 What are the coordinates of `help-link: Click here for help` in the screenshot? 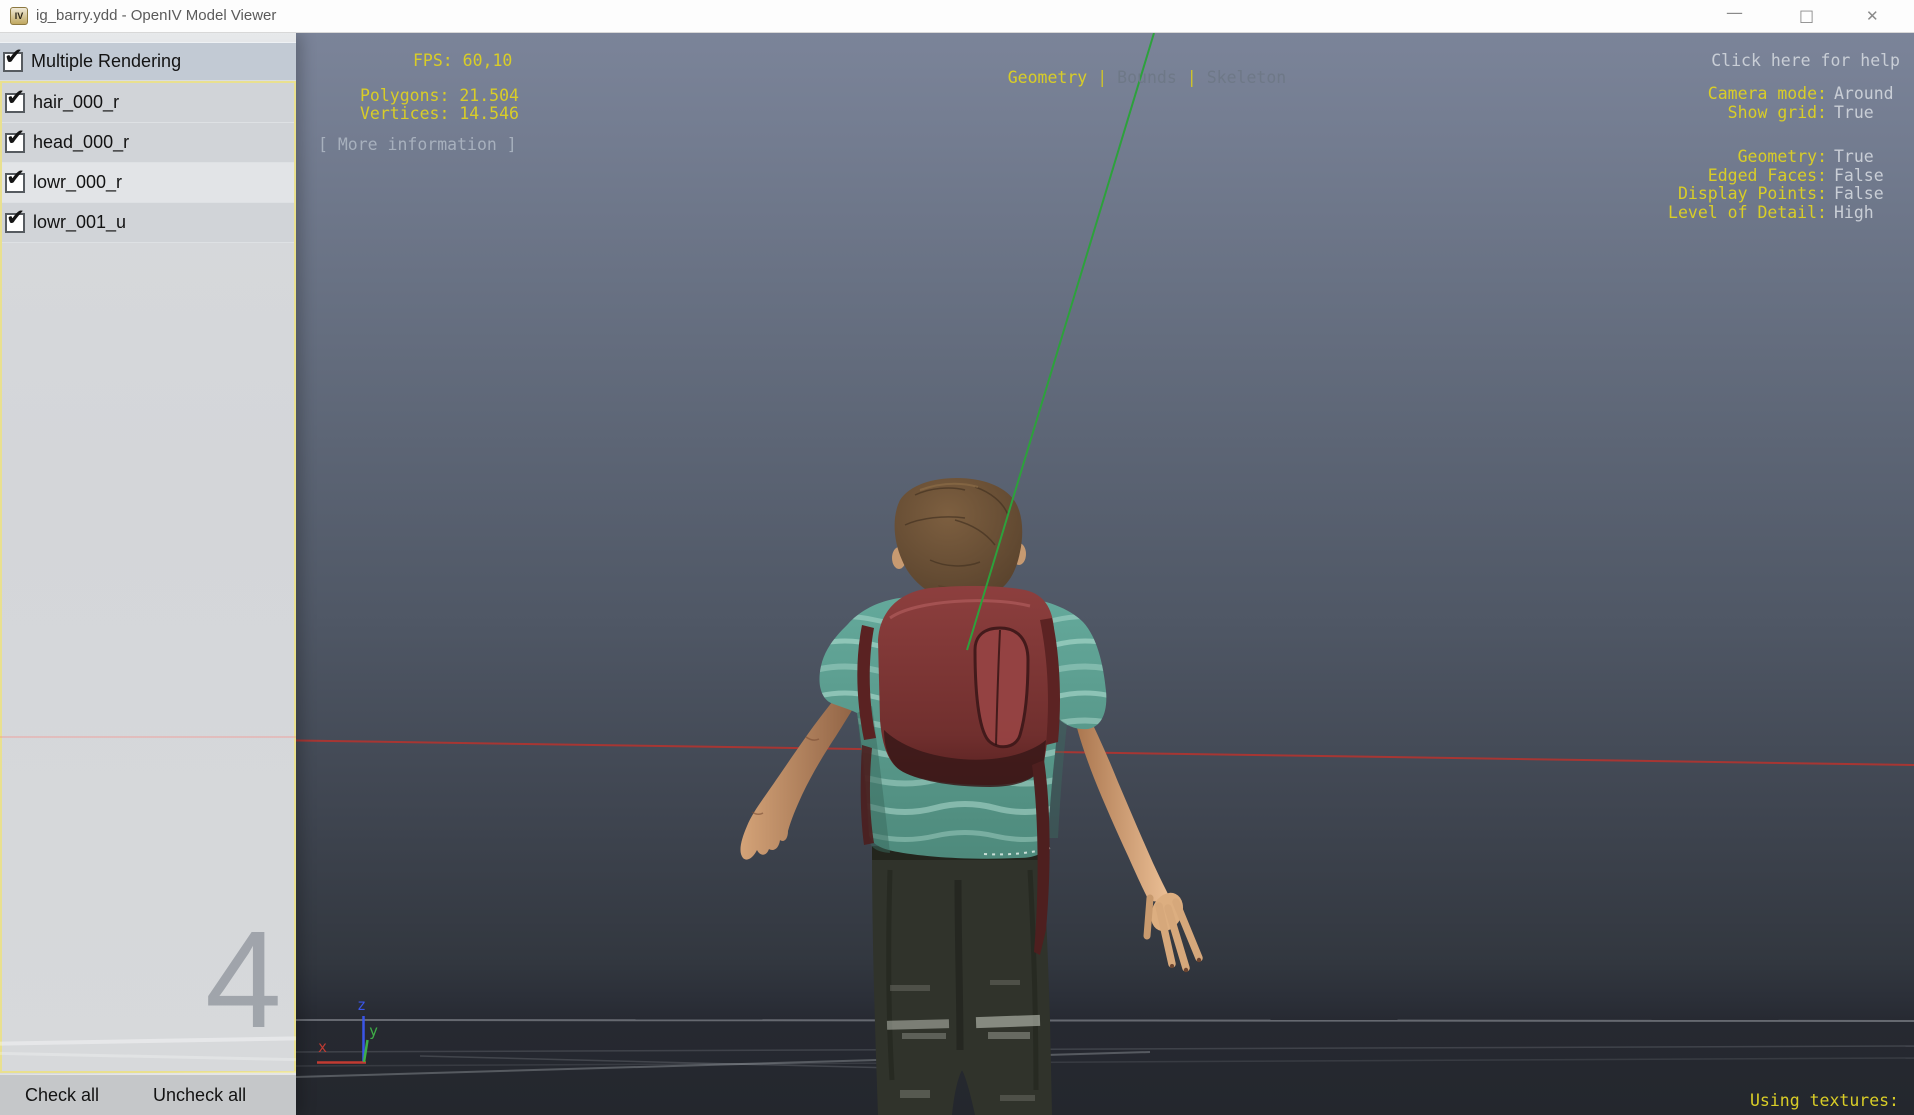 It's located at (1805, 60).